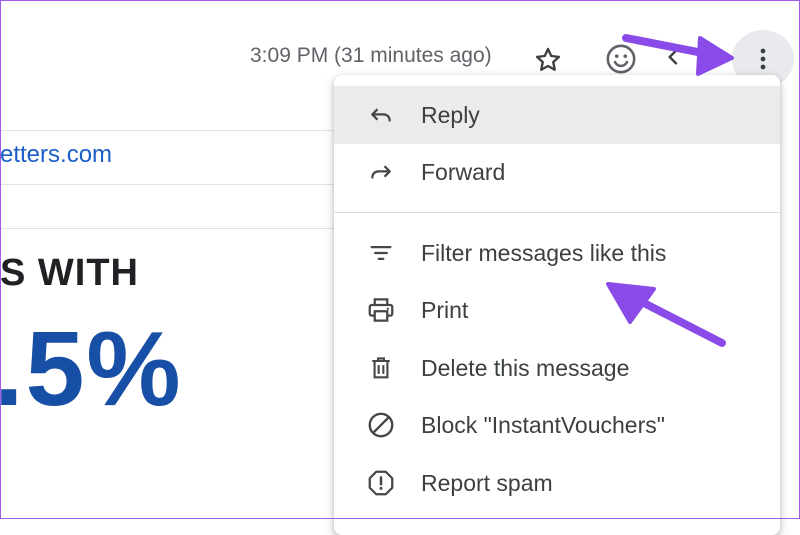  What do you see at coordinates (371, 55) in the screenshot?
I see `message-timestamp: 3:09 PM (31 minutes ago)` at bounding box center [371, 55].